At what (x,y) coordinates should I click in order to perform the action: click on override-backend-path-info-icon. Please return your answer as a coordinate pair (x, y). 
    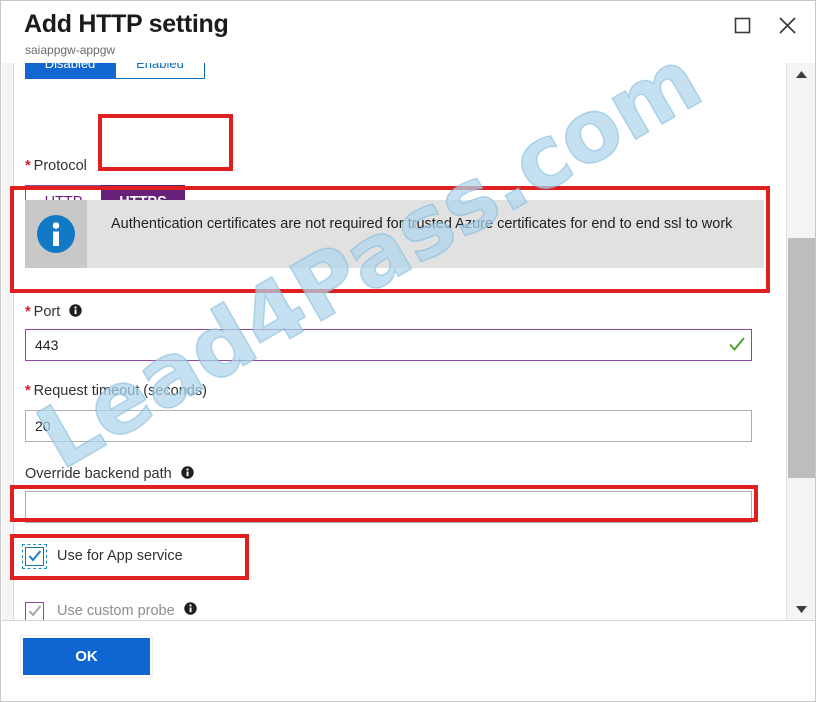
    Looking at the image, I should click on (187, 474).